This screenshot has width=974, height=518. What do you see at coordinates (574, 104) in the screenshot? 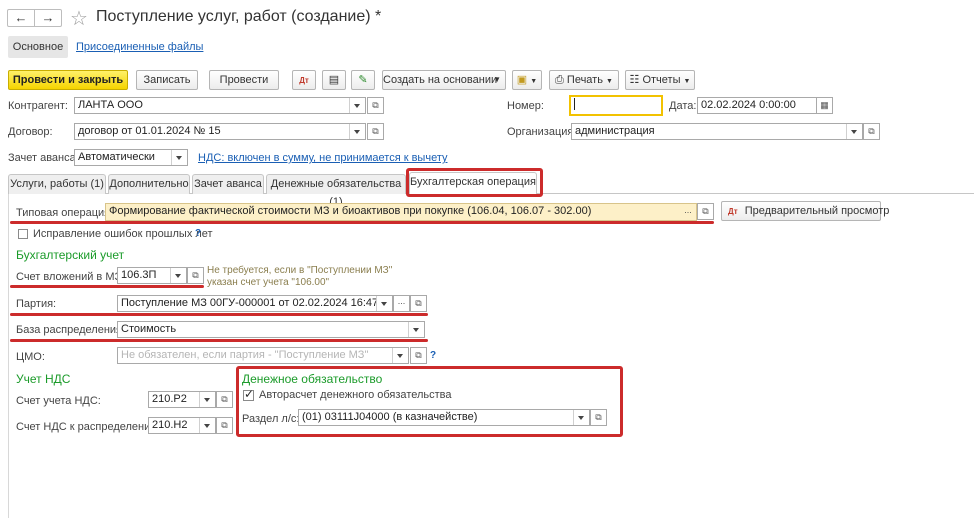
I see `text-cursor` at bounding box center [574, 104].